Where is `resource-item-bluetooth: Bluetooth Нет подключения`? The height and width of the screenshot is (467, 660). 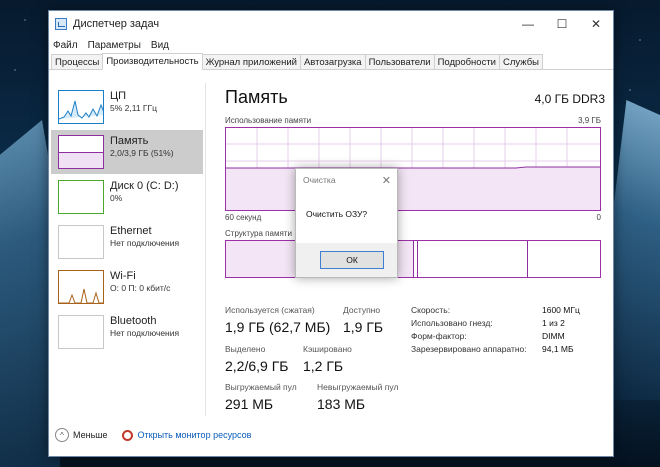 resource-item-bluetooth: Bluetooth Нет подключения is located at coordinates (127, 332).